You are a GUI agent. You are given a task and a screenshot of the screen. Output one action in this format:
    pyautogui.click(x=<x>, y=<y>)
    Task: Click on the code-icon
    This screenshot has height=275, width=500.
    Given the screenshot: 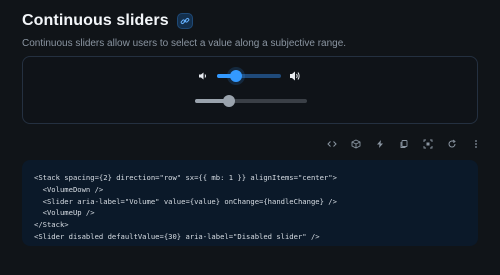 What is the action you would take?
    pyautogui.click(x=332, y=144)
    